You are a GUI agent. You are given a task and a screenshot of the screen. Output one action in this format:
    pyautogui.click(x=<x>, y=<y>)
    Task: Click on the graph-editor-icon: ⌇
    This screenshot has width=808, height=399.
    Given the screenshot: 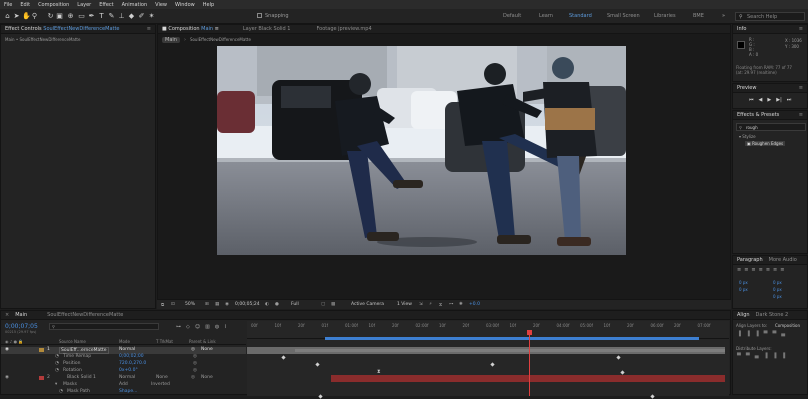 What is the action you would take?
    pyautogui.click(x=225, y=327)
    